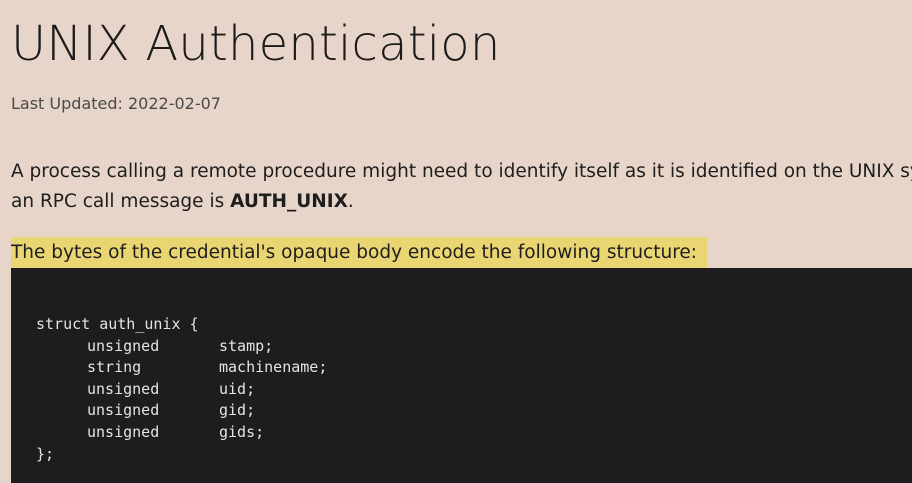 The height and width of the screenshot is (483, 912). What do you see at coordinates (114, 367) in the screenshot?
I see `code-field-type: string` at bounding box center [114, 367].